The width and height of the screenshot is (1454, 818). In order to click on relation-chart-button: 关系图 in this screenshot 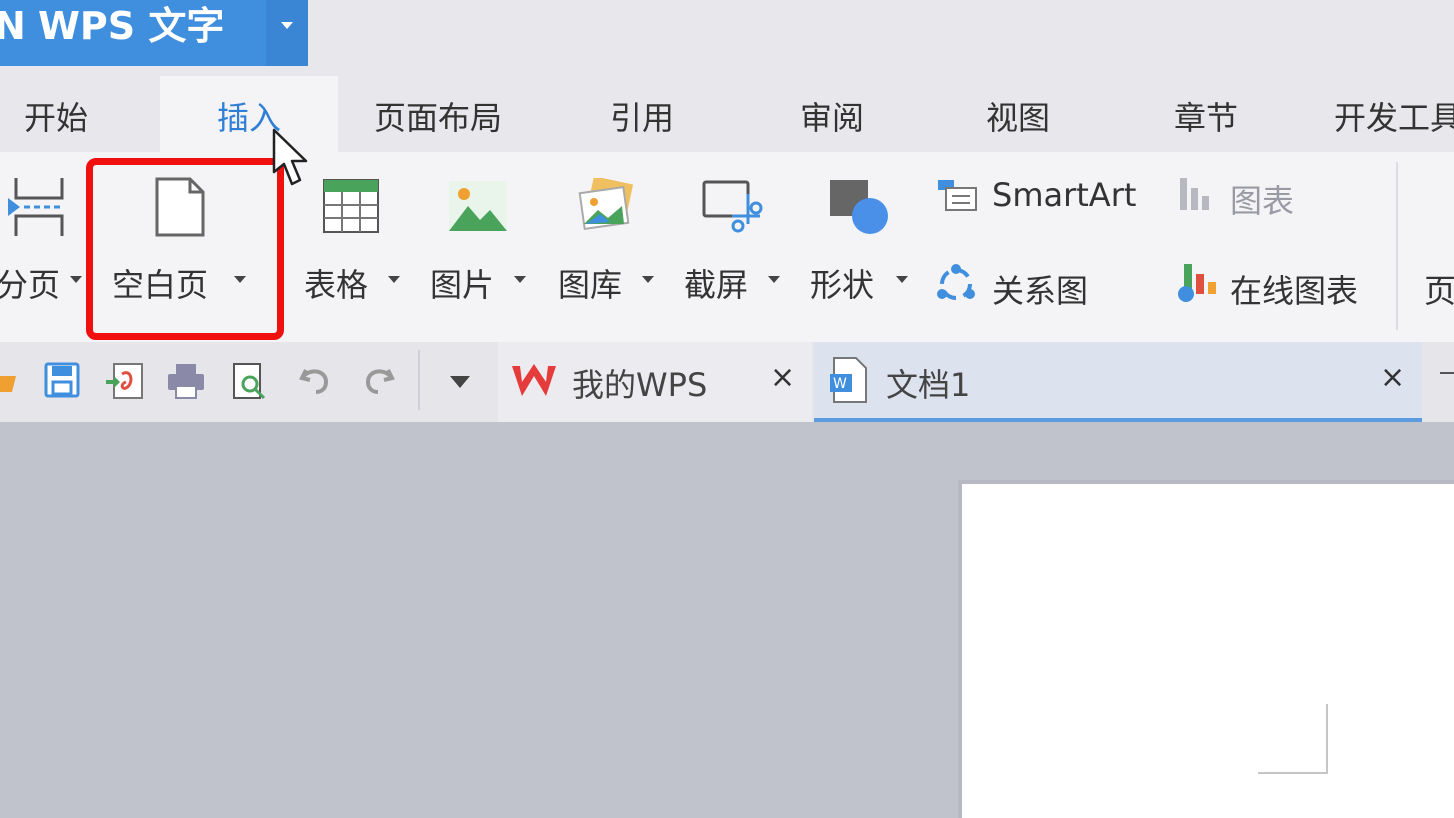, I will do `click(1024, 284)`.